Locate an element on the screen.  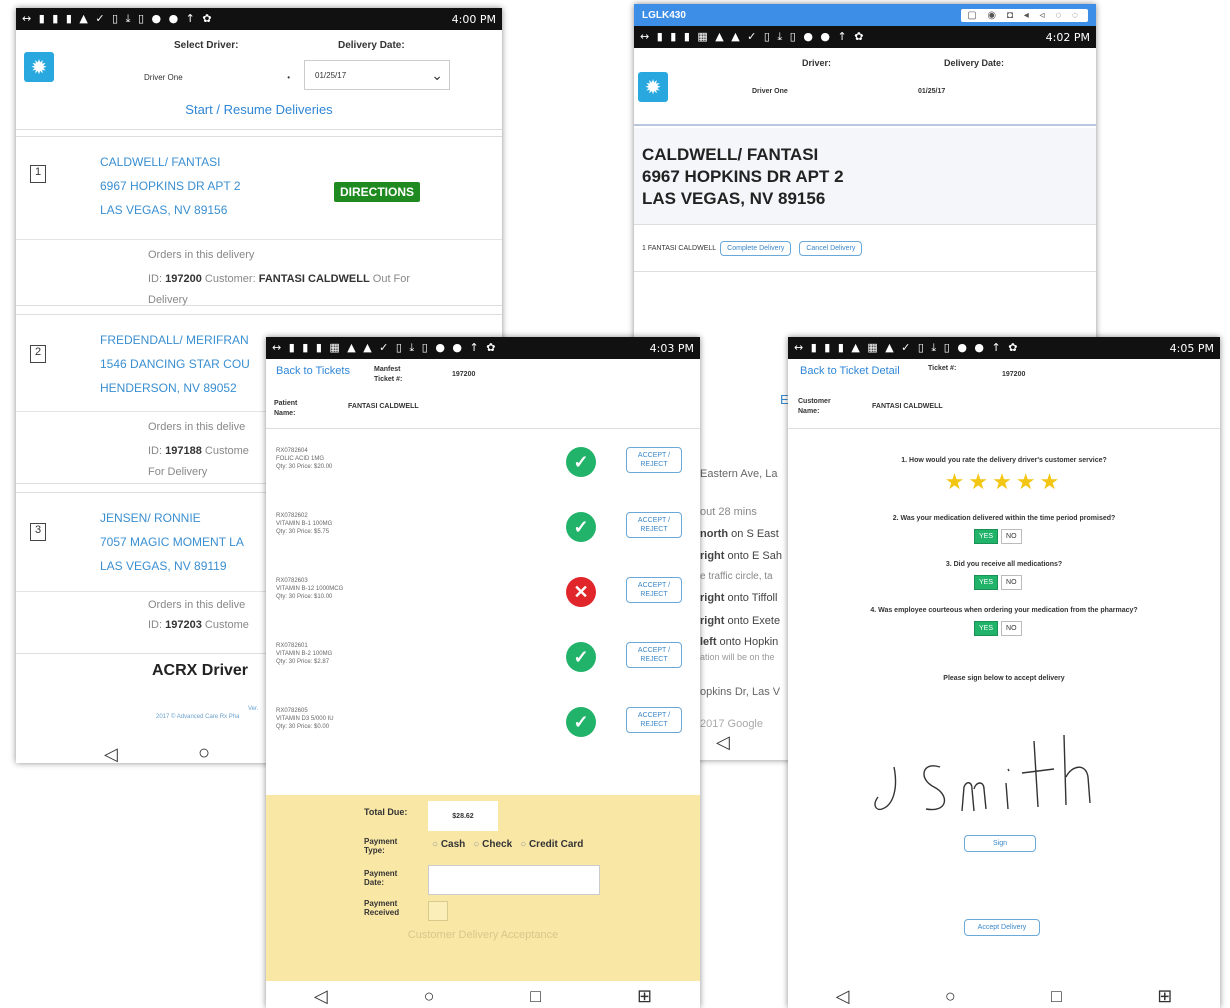
directions-origin: Eastern Ave, La is located at coordinates (739, 474).